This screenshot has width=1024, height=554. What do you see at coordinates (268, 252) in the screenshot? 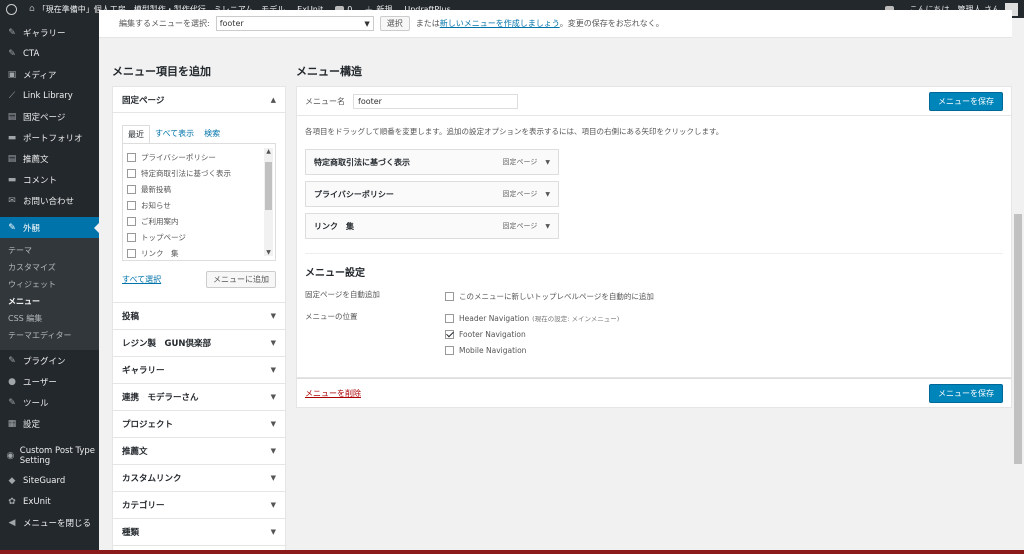
I see `scroll-down-icon: ▼` at bounding box center [268, 252].